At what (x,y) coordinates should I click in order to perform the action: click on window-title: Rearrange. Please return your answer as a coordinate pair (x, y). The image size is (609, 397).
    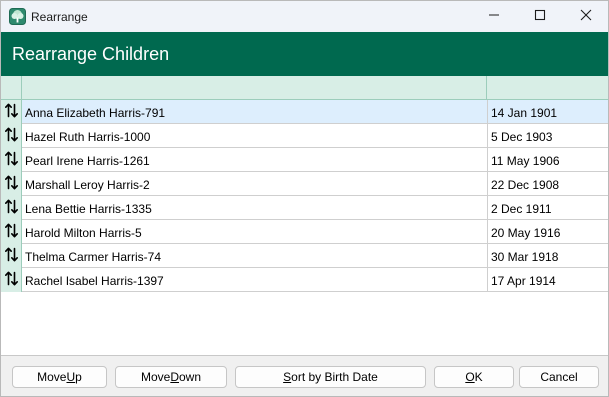
    Looking at the image, I should click on (59, 17).